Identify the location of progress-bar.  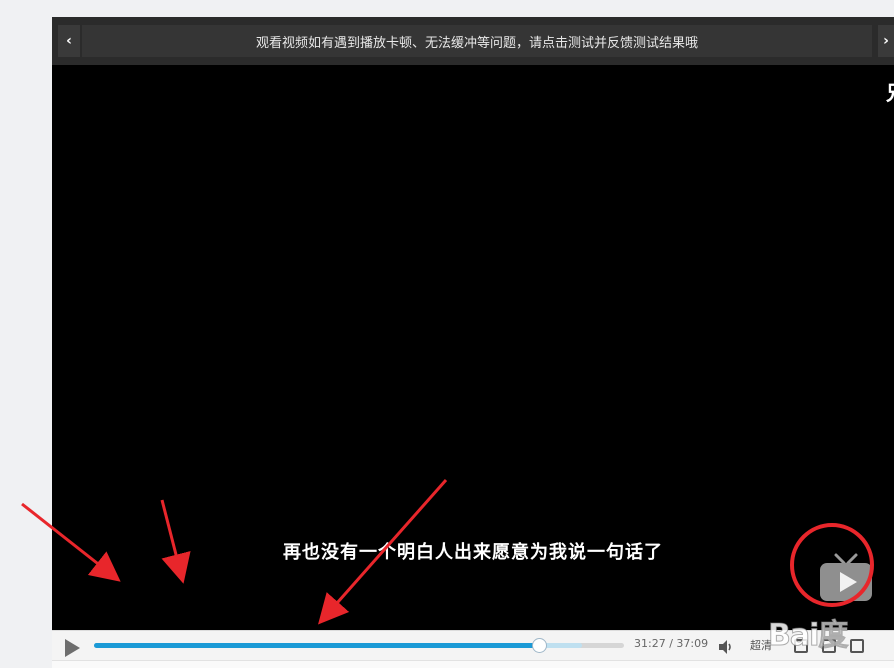
(359, 645).